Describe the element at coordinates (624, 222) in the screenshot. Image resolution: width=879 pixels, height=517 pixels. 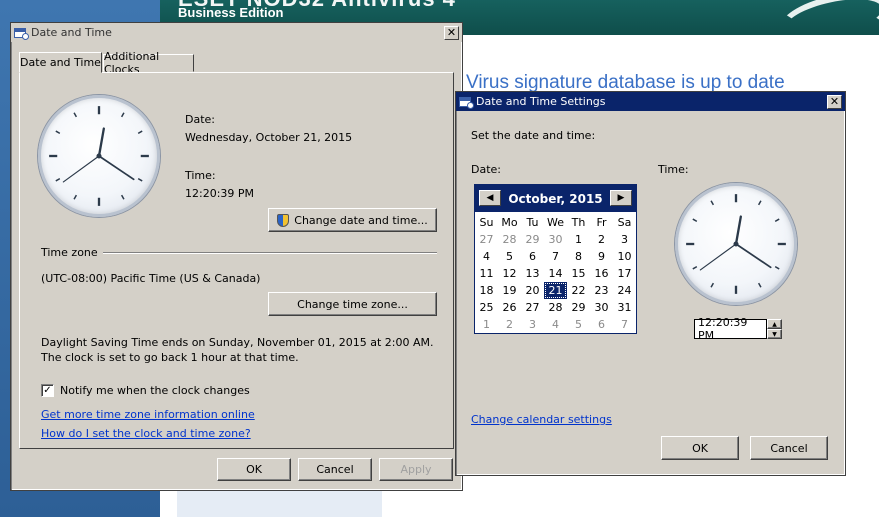
I see `weekday-header: Sa` at that location.